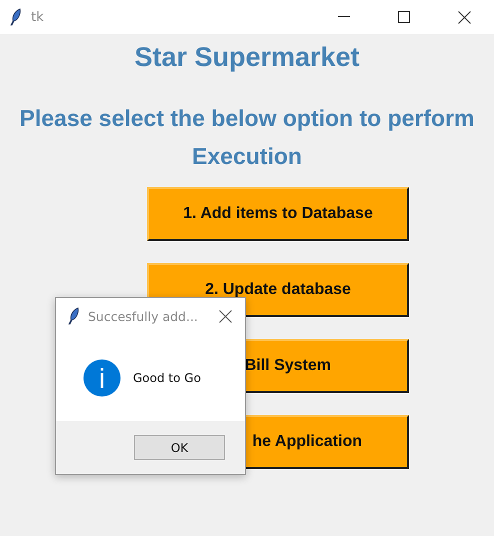 This screenshot has width=494, height=536. I want to click on ok-button: OK, so click(179, 447).